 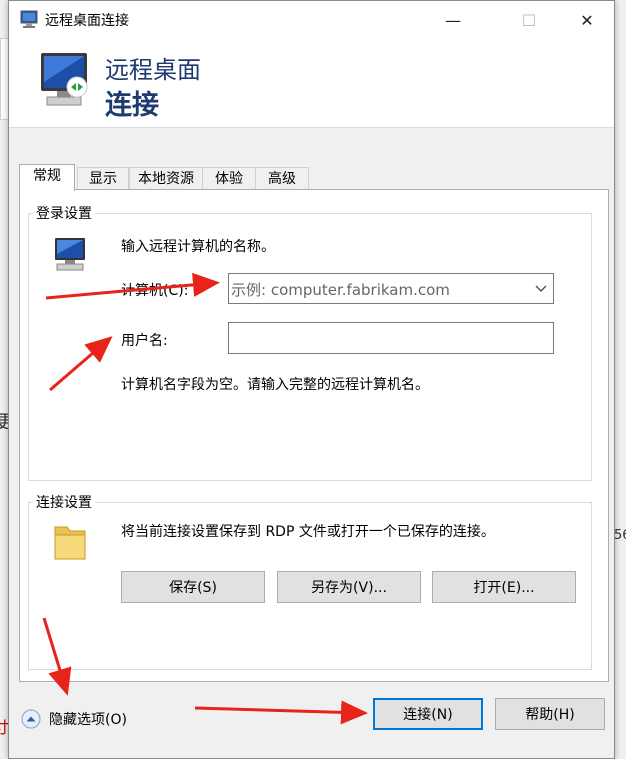 I want to click on username-input, so click(x=391, y=338).